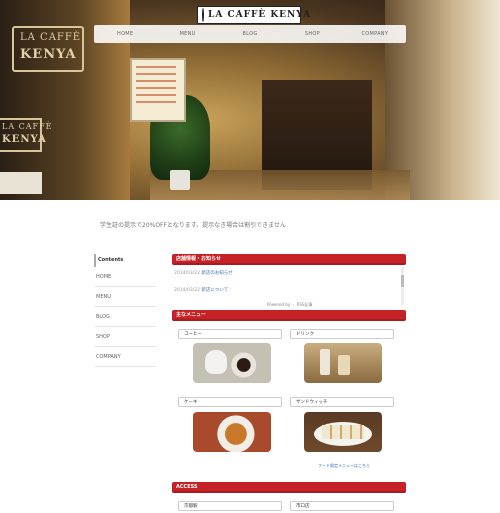 The height and width of the screenshot is (513, 500). I want to click on hero-sign-top: LA CAFFÈ, so click(51, 37).